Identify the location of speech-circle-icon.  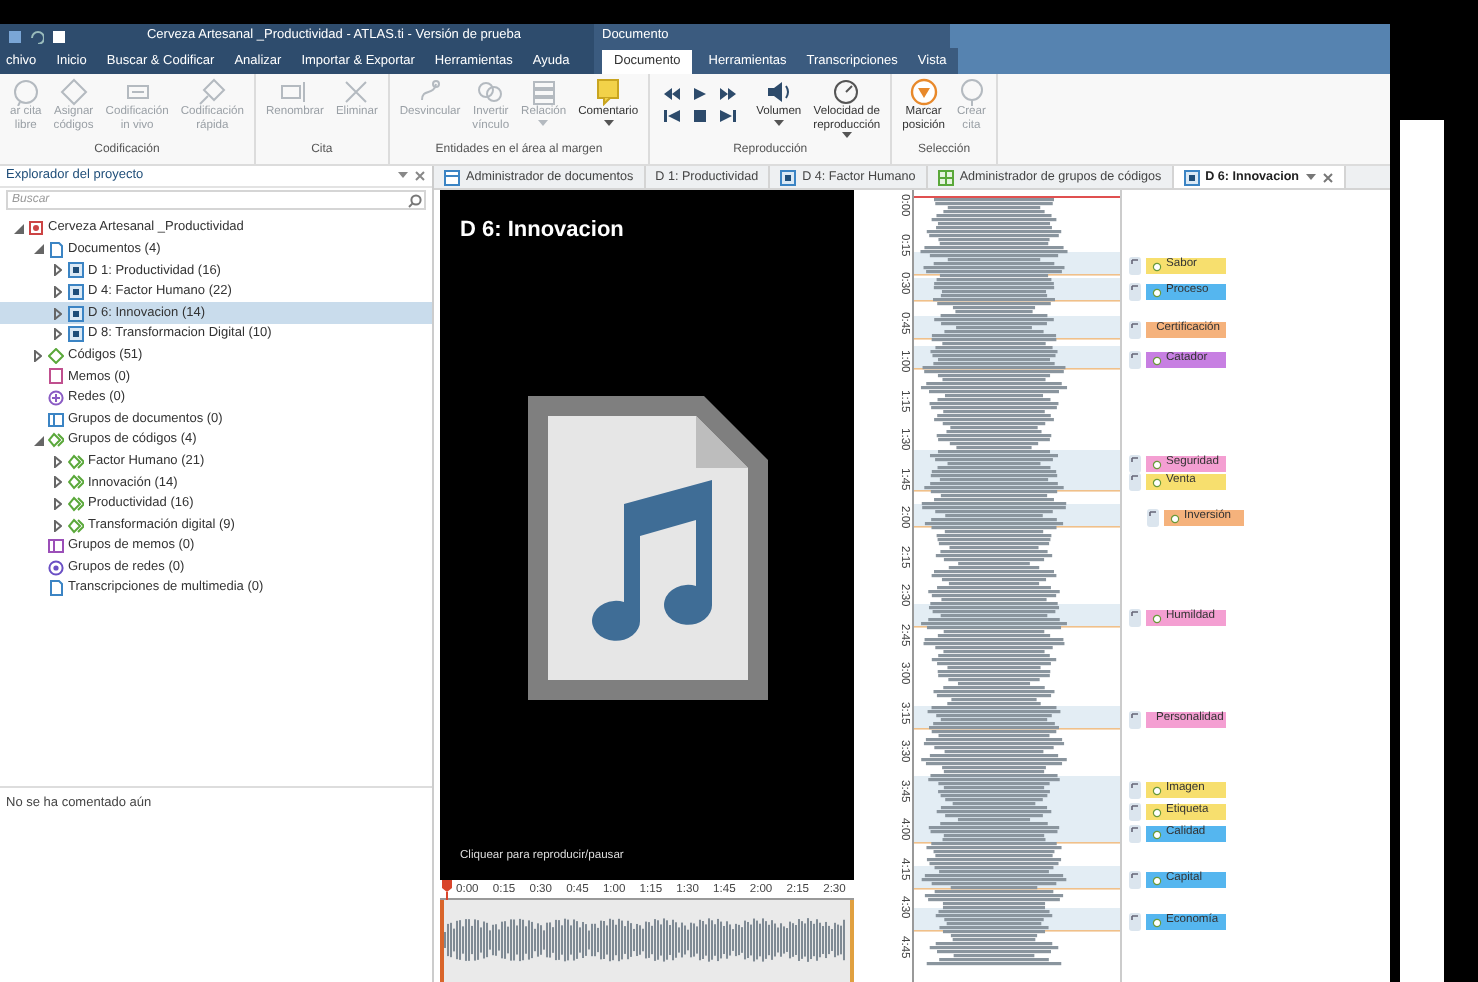
(25, 92).